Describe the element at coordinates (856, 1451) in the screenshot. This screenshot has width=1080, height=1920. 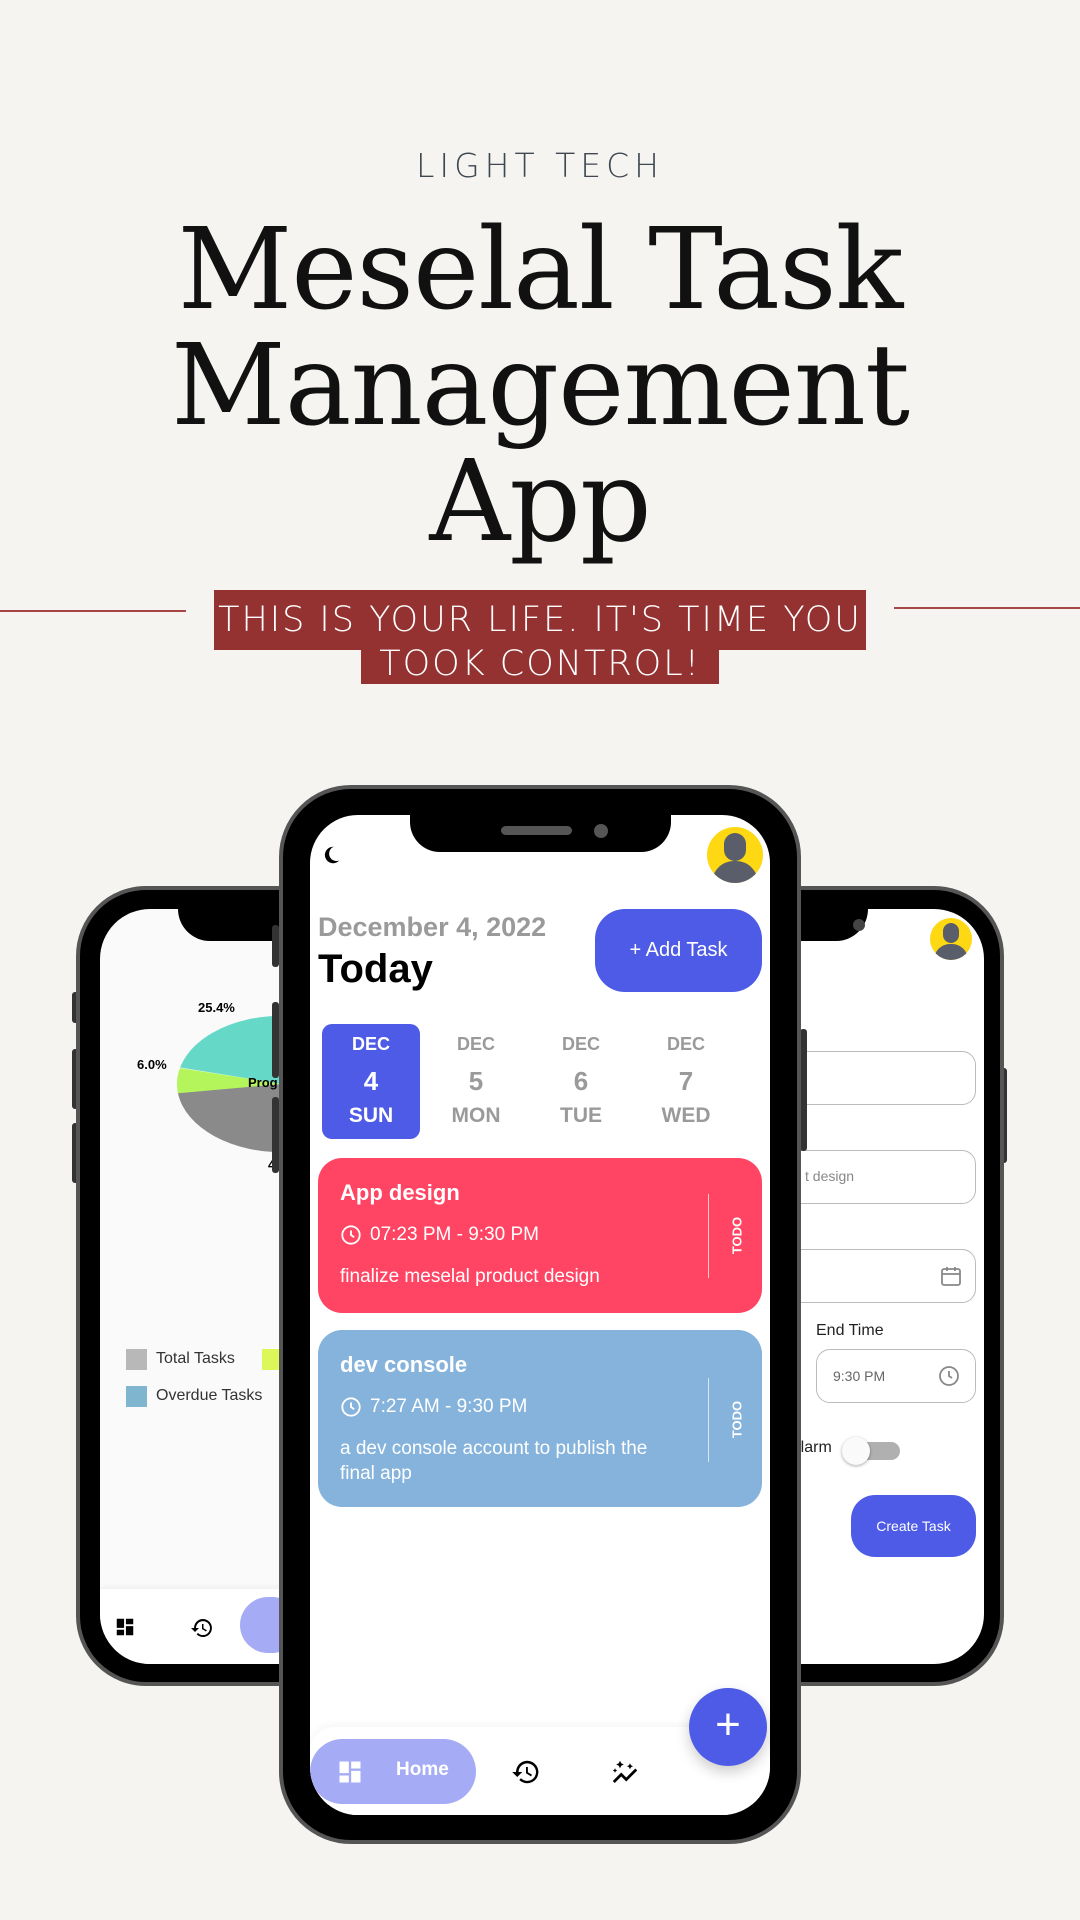
I see `toggle-thumb` at that location.